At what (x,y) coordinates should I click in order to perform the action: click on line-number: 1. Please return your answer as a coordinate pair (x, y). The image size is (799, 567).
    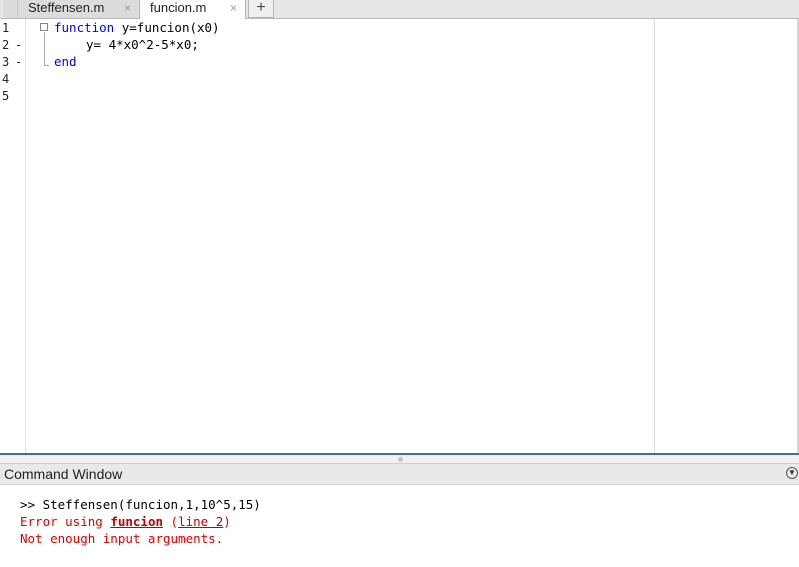
    Looking at the image, I should click on (6, 28).